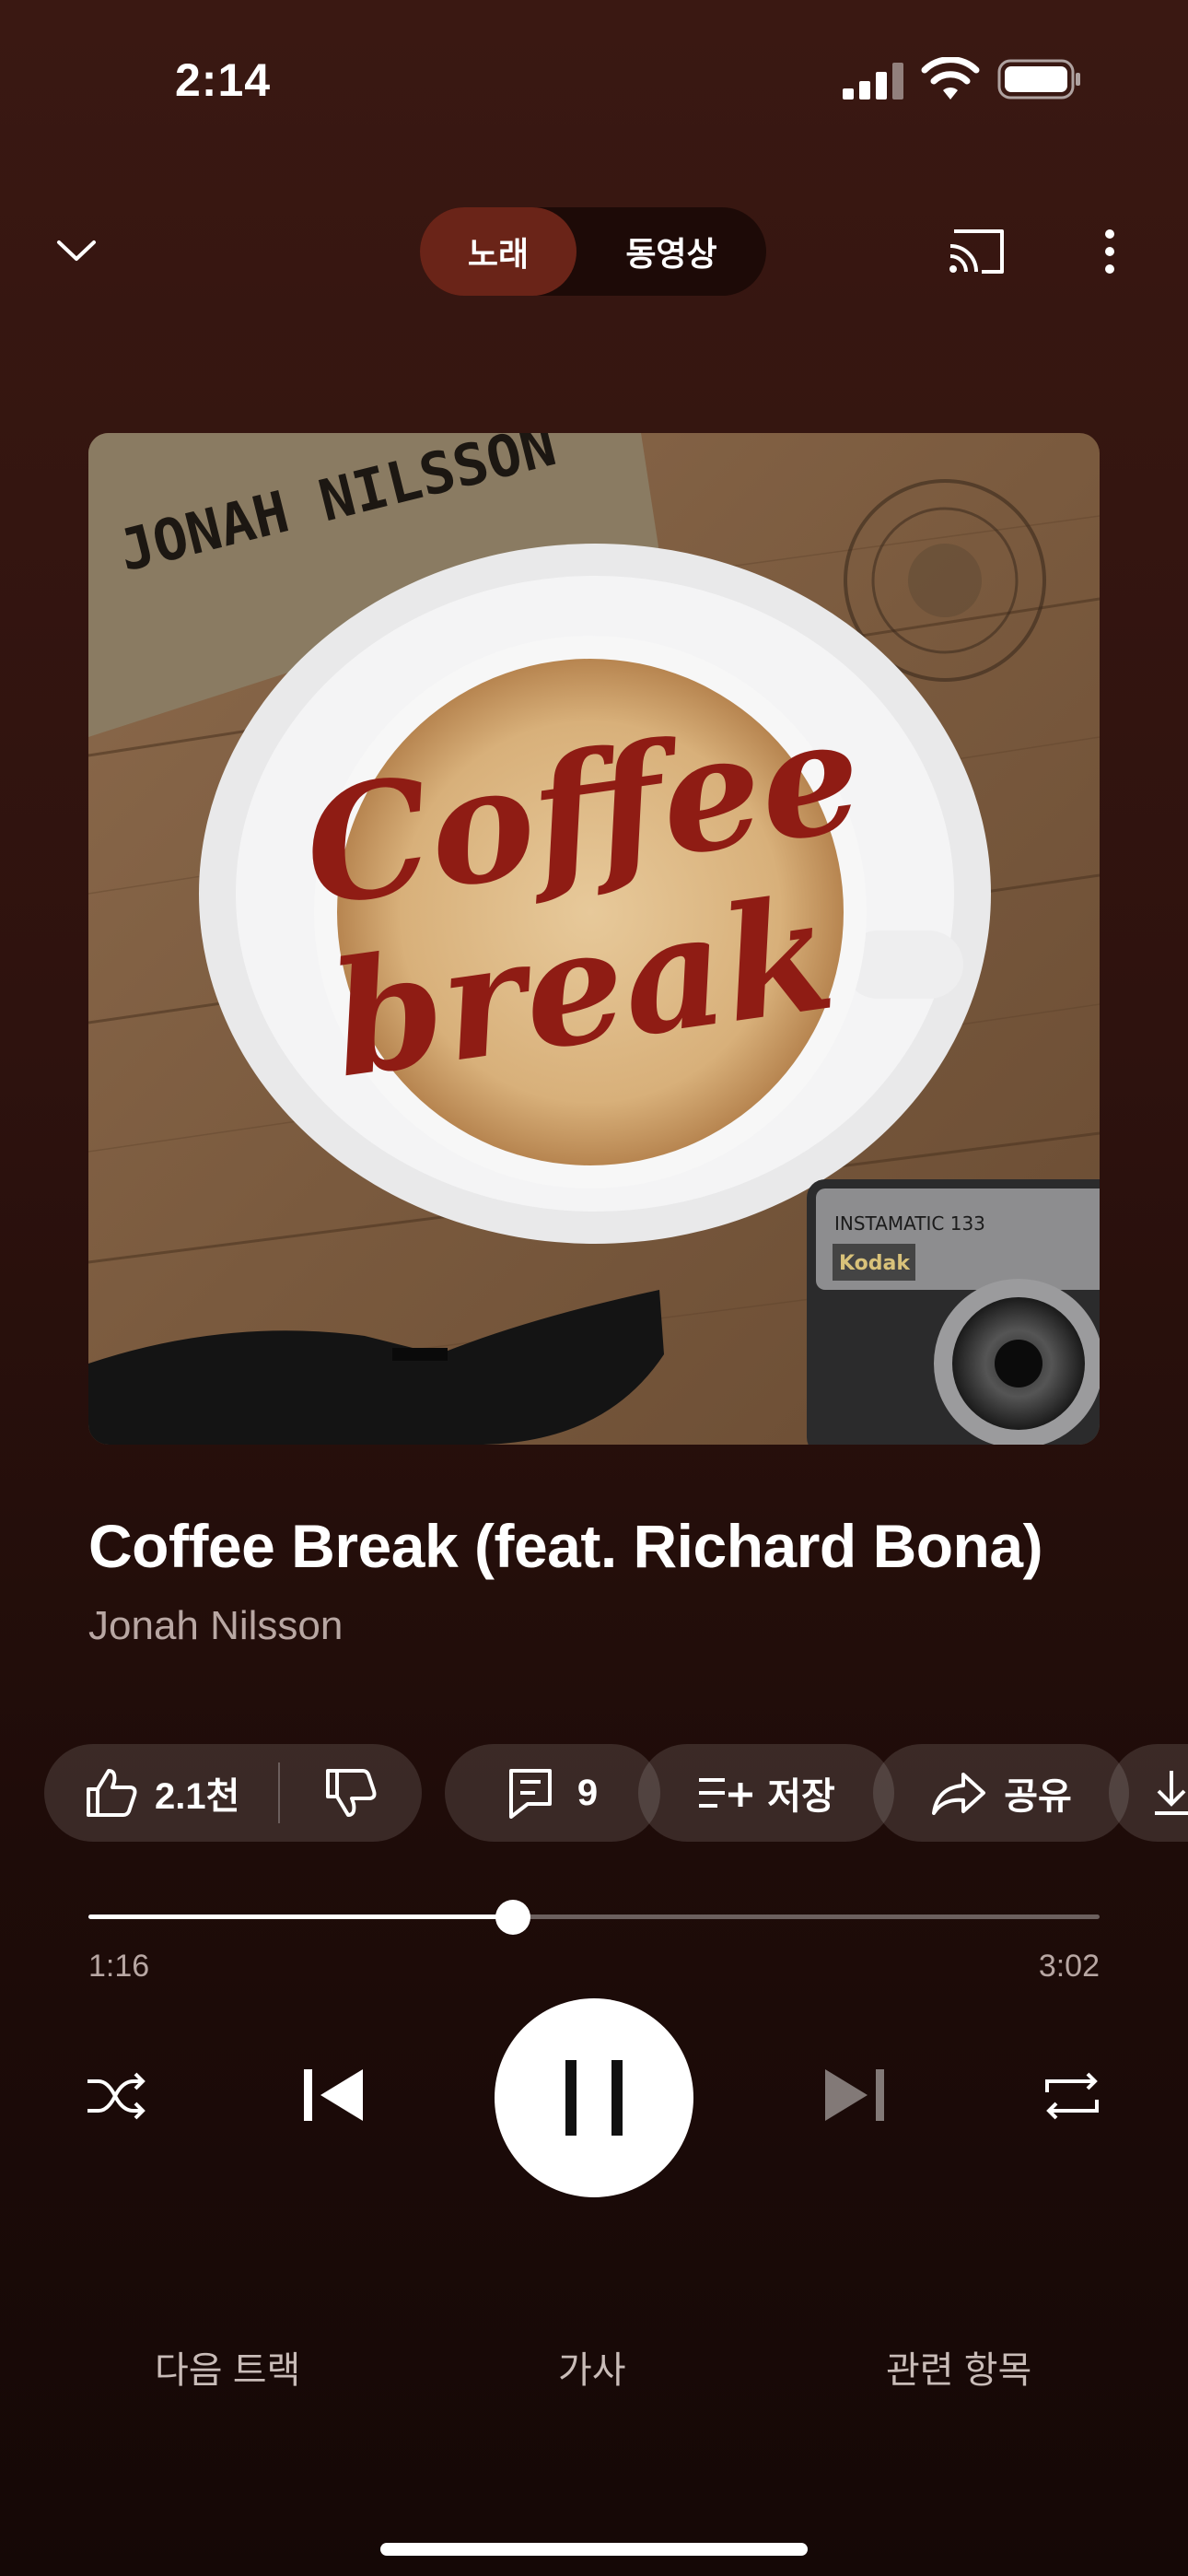 The image size is (1188, 2576). What do you see at coordinates (1001, 1793) in the screenshot?
I see `share-button: 공유` at bounding box center [1001, 1793].